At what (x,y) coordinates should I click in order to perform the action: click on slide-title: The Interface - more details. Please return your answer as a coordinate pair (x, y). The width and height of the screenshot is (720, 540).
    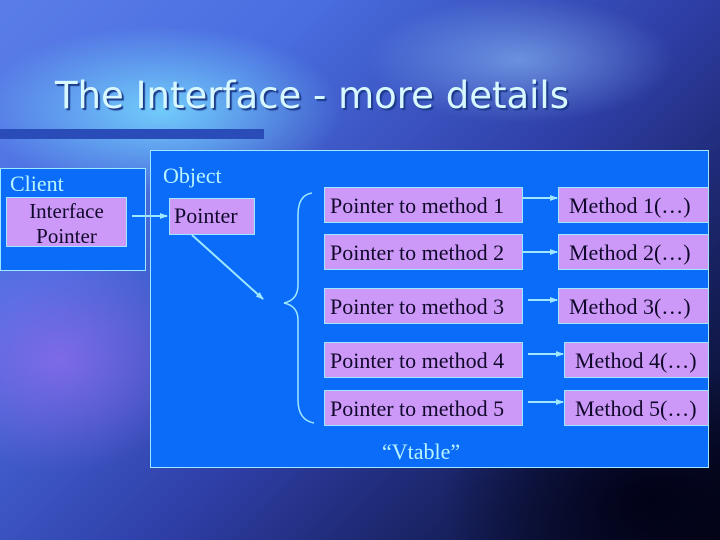
    Looking at the image, I should click on (312, 95).